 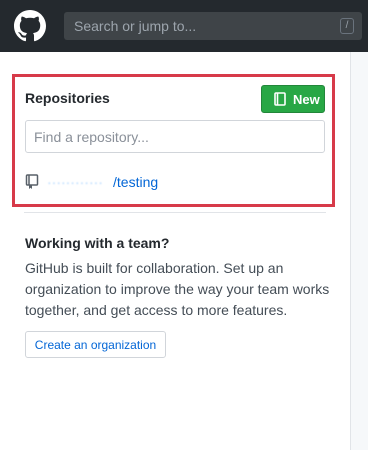 I want to click on create-organization-button: Create an organization, so click(x=95, y=344).